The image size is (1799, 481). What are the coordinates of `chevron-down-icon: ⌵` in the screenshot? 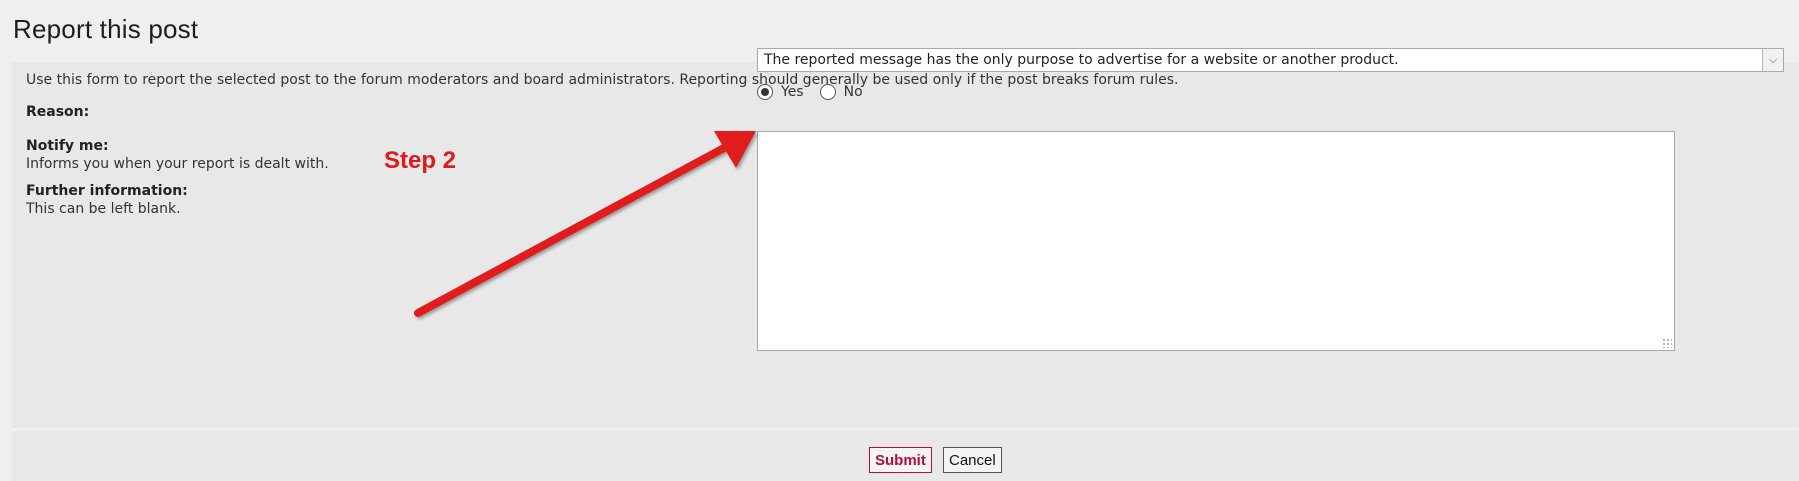 It's located at (1772, 60).